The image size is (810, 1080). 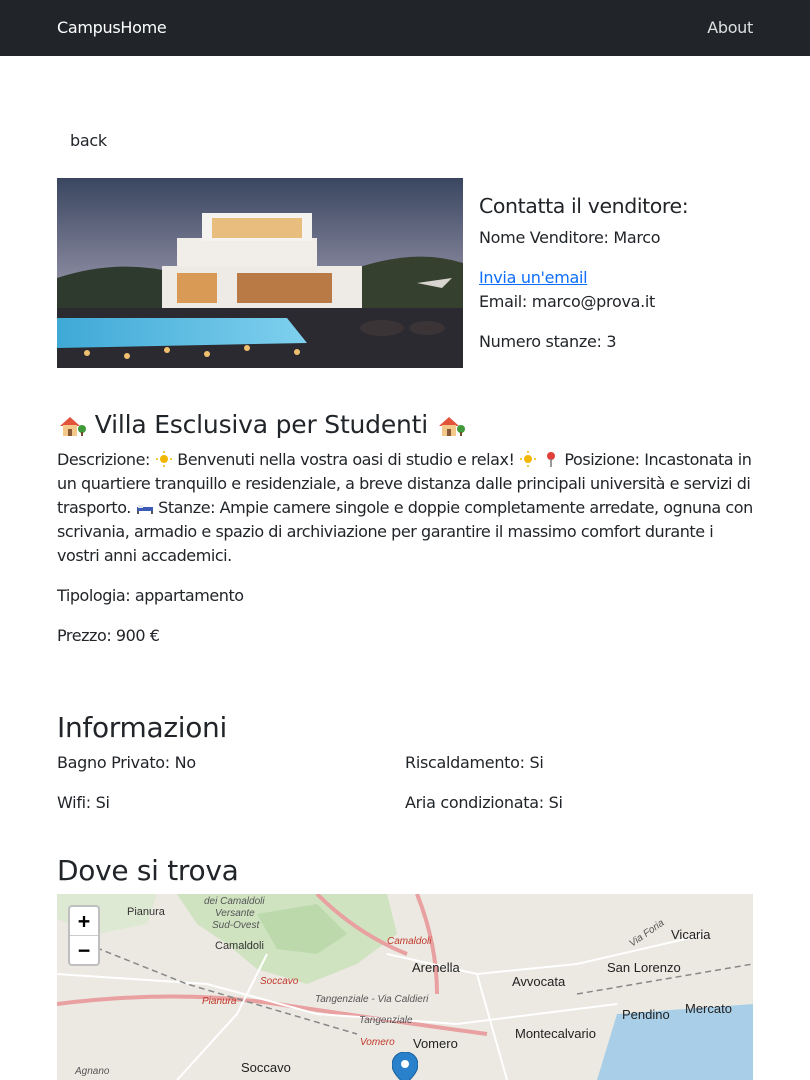 I want to click on room-count: Numero stanze: 3, so click(x=548, y=341).